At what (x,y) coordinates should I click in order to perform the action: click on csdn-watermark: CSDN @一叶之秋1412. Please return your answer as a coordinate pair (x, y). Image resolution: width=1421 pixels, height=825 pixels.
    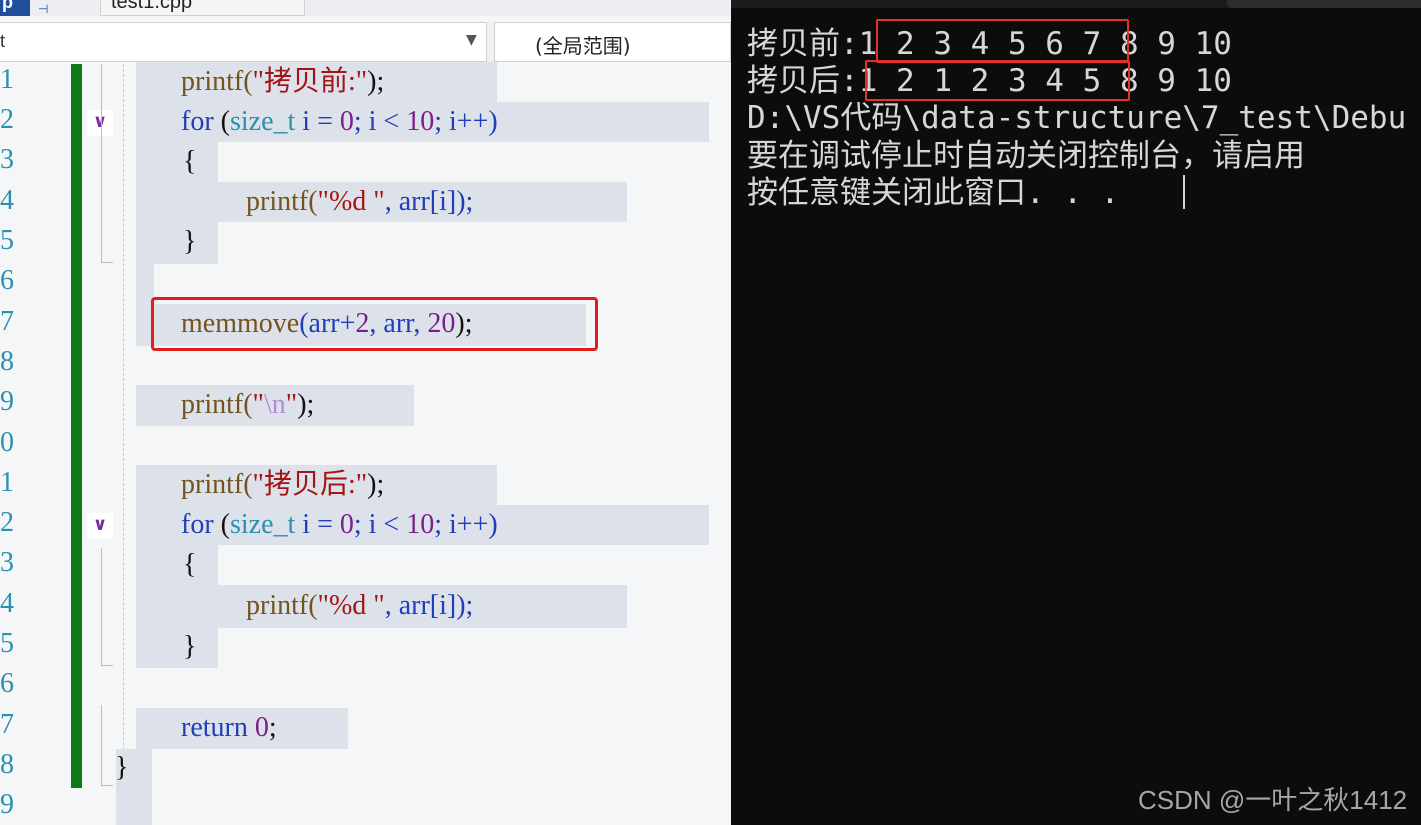
    Looking at the image, I should click on (1273, 800).